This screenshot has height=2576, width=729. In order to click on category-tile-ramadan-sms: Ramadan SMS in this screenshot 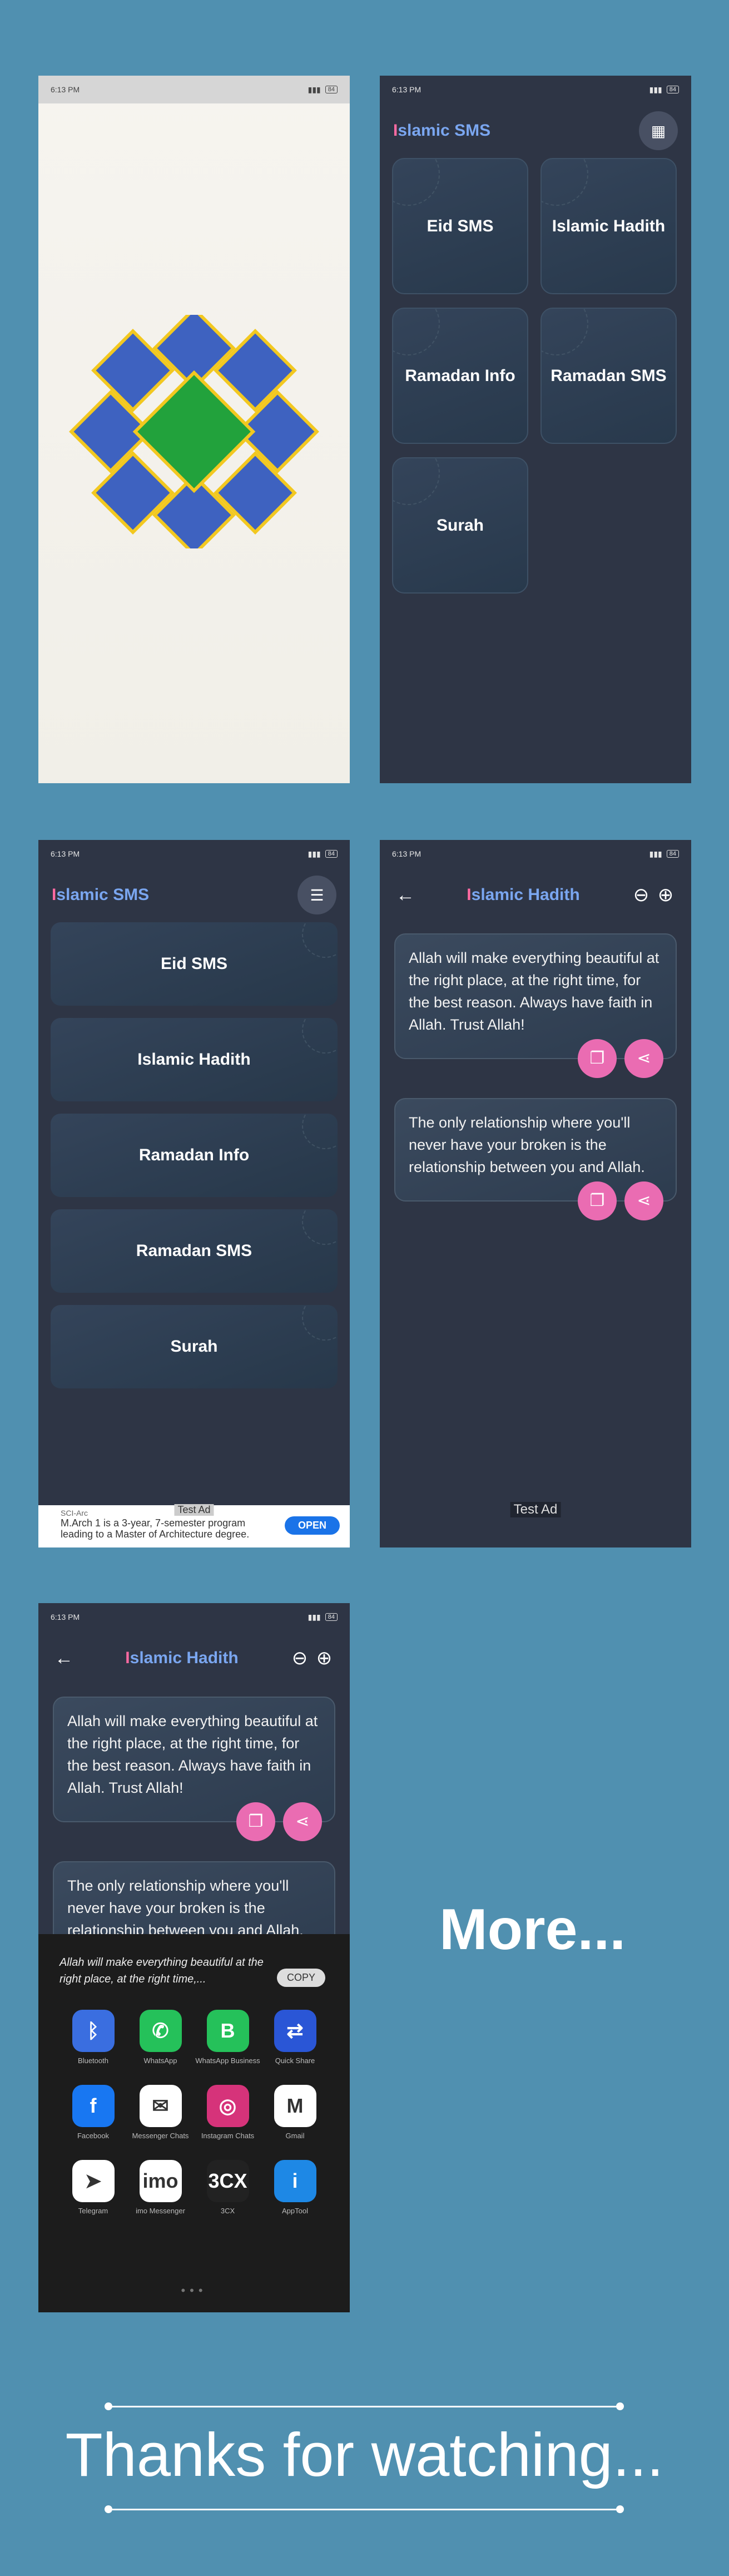, I will do `click(608, 376)`.